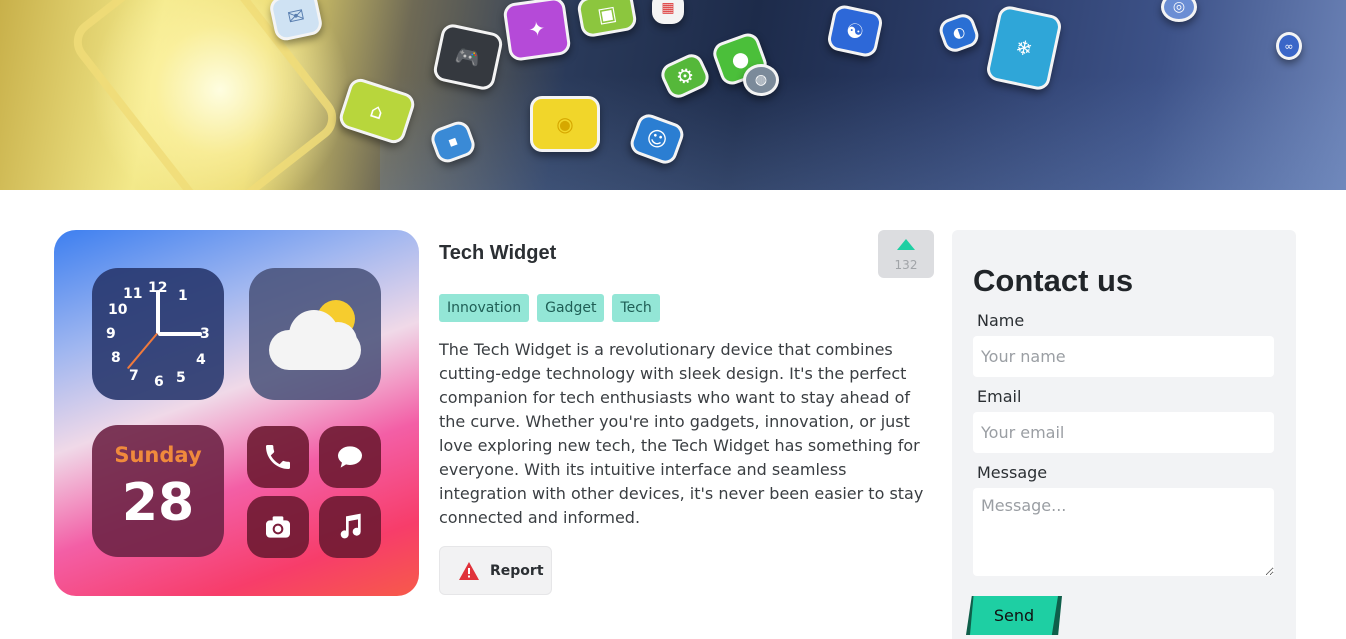  I want to click on calendar-icon: ▦, so click(668, 12).